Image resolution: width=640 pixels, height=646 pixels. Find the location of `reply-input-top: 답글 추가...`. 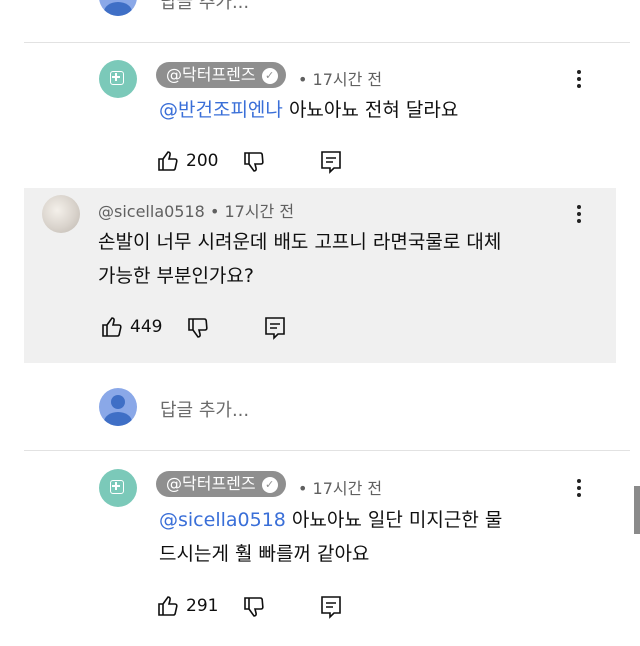

reply-input-top: 답글 추가... is located at coordinates (204, 7).